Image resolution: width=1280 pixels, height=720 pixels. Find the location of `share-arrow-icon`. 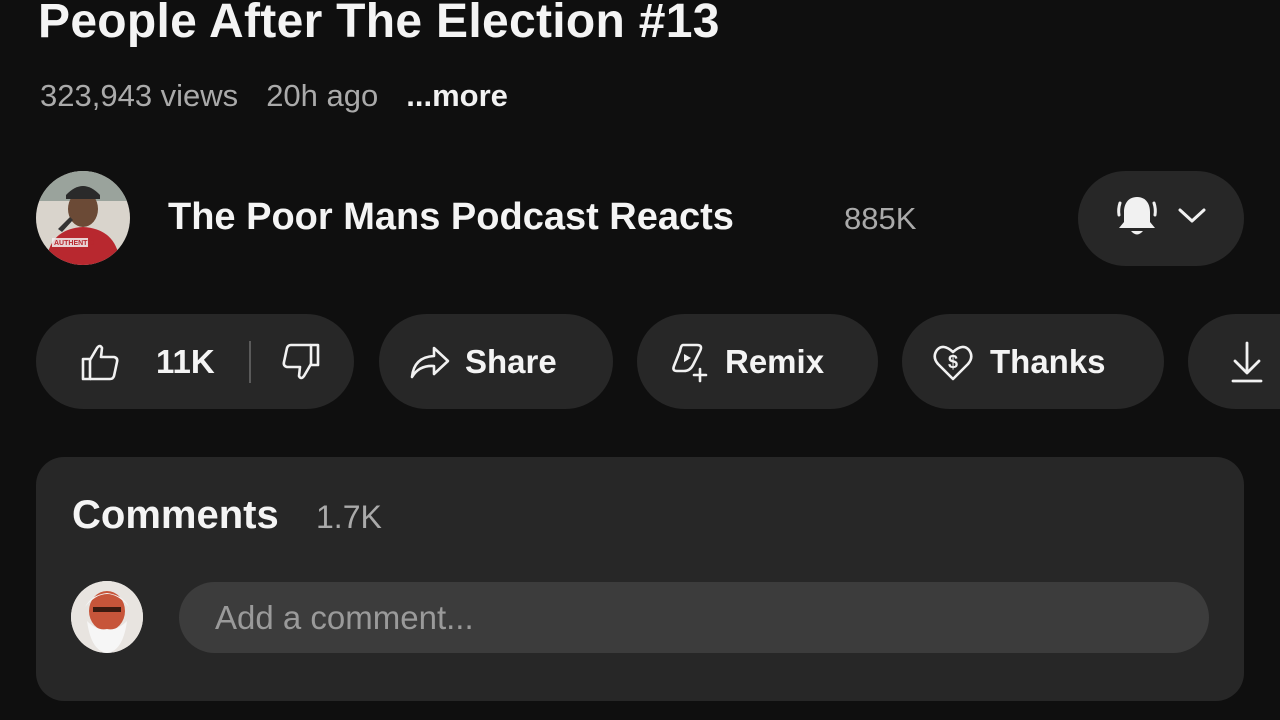

share-arrow-icon is located at coordinates (430, 362).